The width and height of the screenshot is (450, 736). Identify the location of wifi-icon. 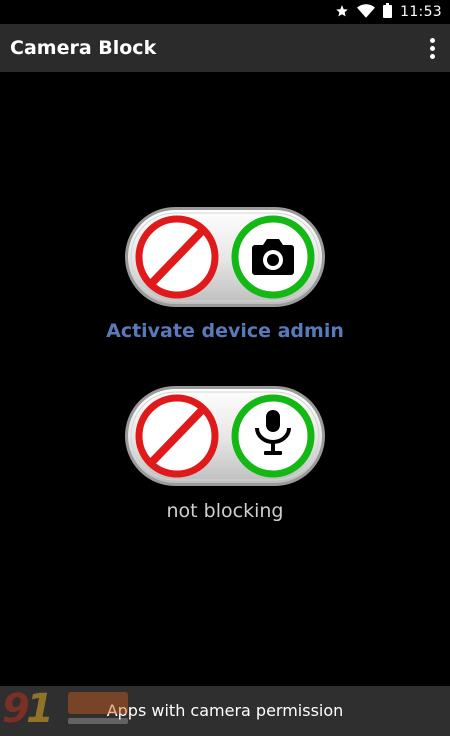
(366, 12).